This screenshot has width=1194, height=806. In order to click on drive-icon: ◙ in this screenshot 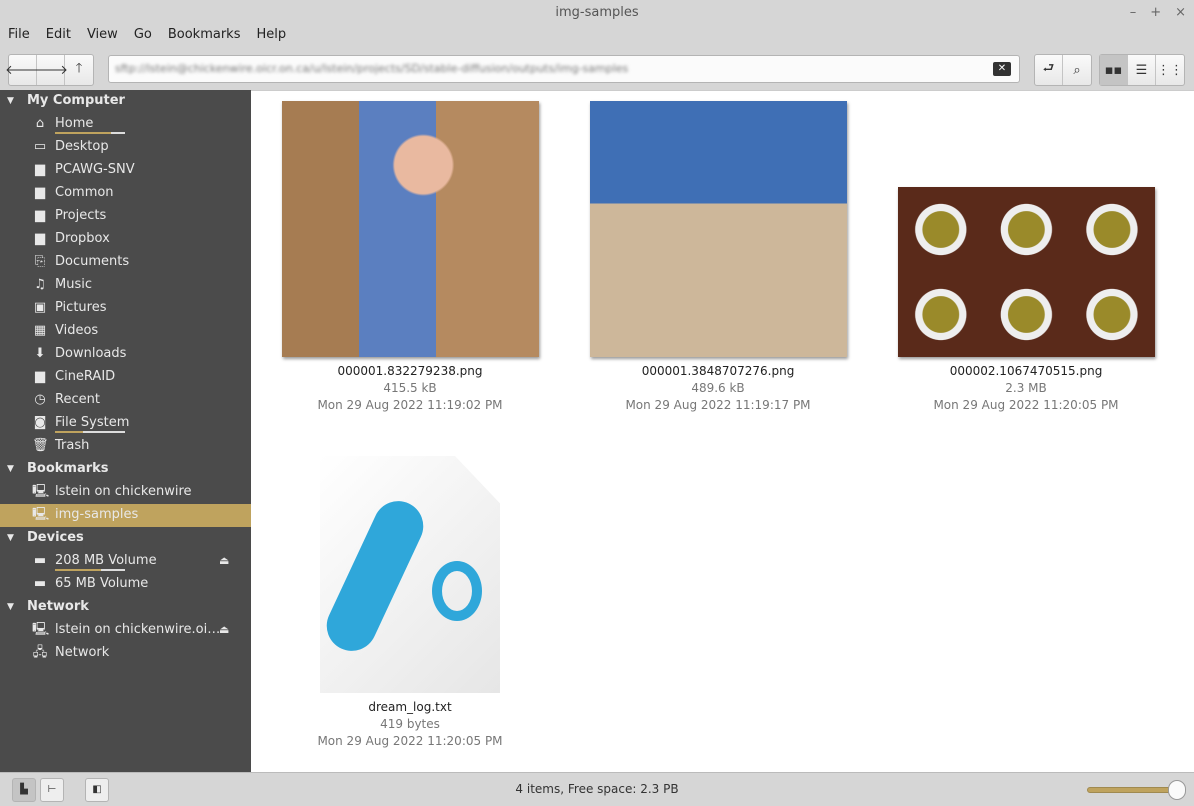, I will do `click(40, 422)`.